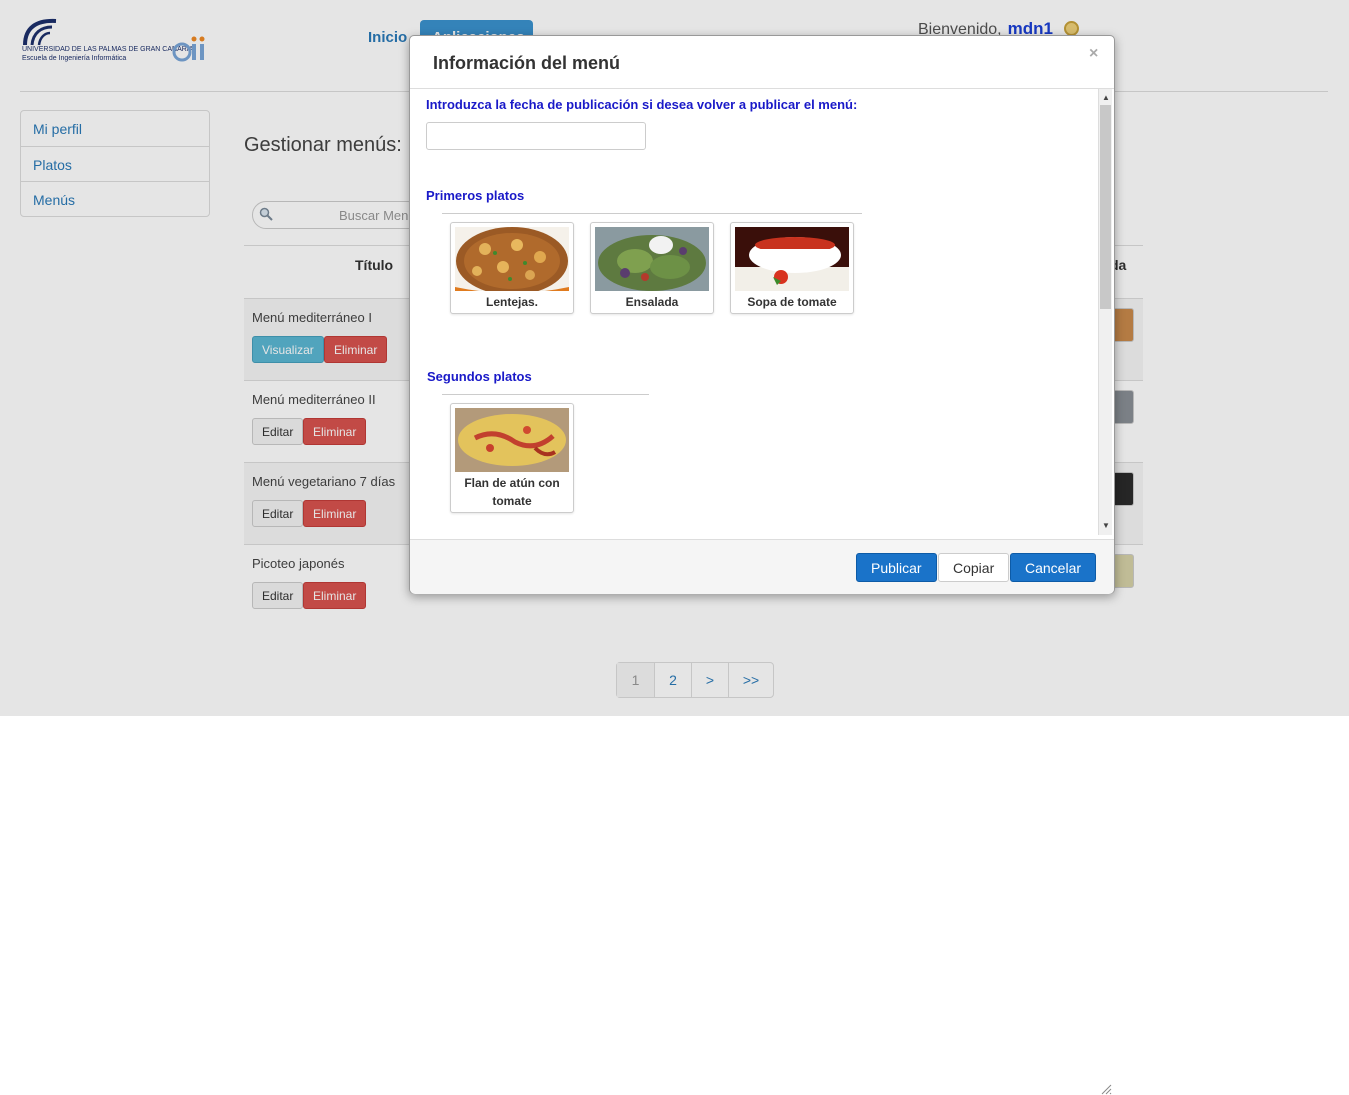 This screenshot has height=1095, width=1349. Describe the element at coordinates (1105, 207) in the screenshot. I see `scrollbar-thumb` at that location.